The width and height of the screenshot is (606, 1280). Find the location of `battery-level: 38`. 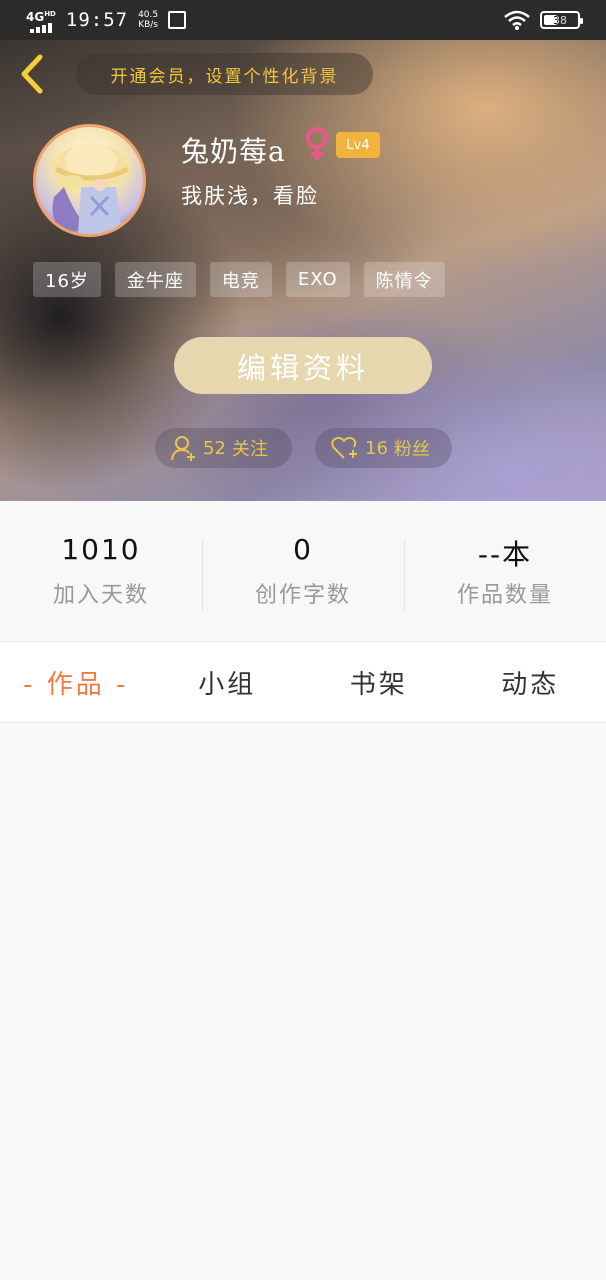

battery-level: 38 is located at coordinates (560, 20).